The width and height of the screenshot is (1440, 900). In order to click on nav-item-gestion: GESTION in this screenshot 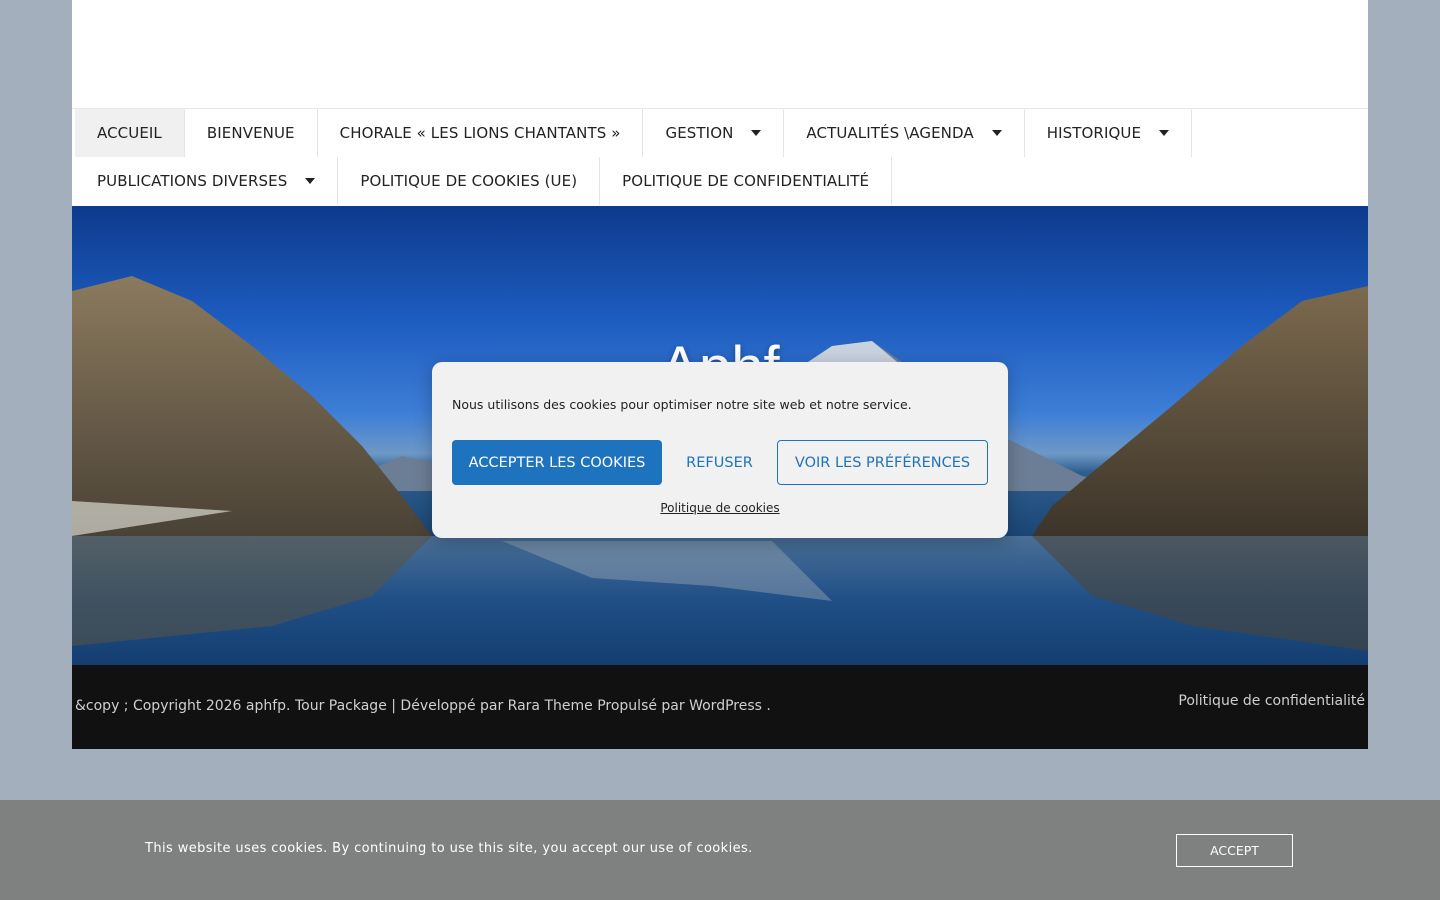, I will do `click(714, 133)`.